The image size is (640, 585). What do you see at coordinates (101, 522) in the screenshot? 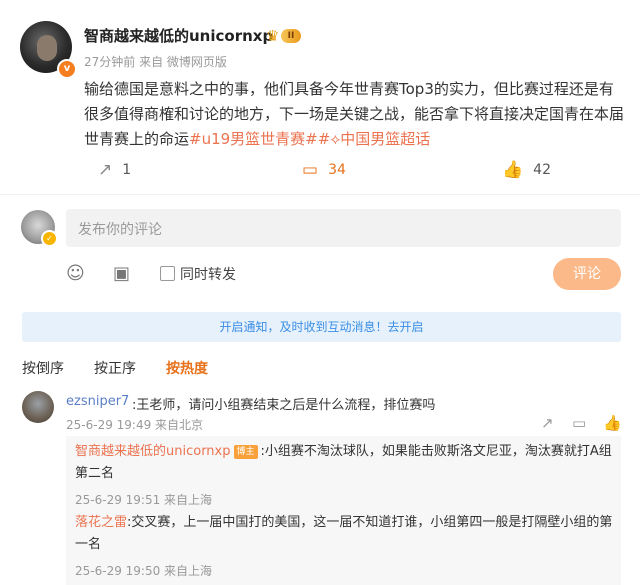
I see `reply-author: 落花之雷` at bounding box center [101, 522].